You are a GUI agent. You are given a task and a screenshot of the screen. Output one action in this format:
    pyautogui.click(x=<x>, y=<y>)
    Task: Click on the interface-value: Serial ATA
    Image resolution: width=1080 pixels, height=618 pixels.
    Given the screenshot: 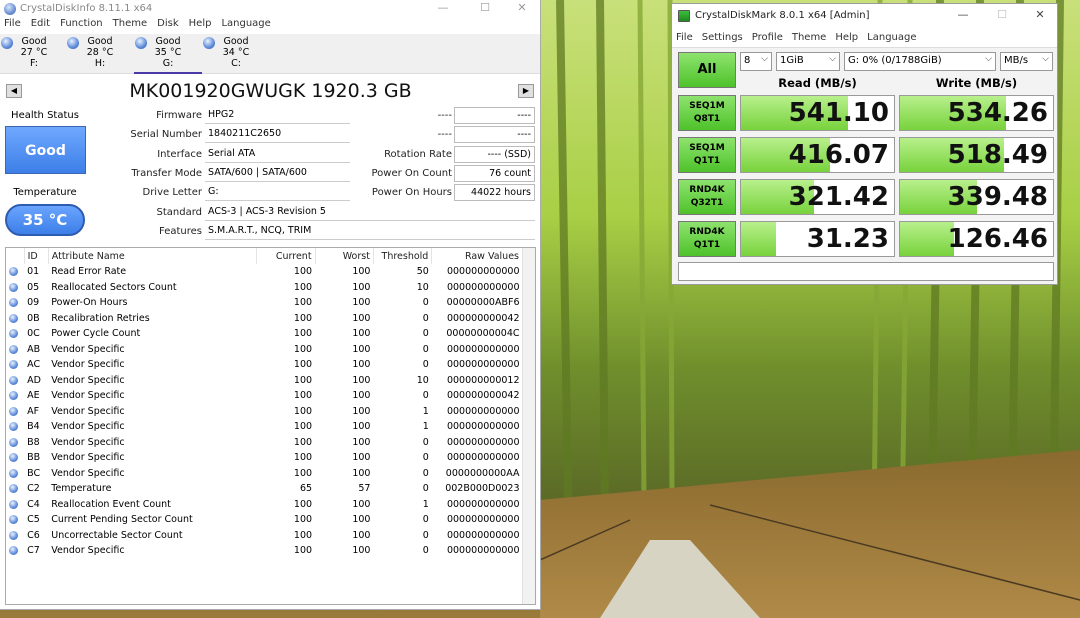 What is the action you would take?
    pyautogui.click(x=277, y=154)
    